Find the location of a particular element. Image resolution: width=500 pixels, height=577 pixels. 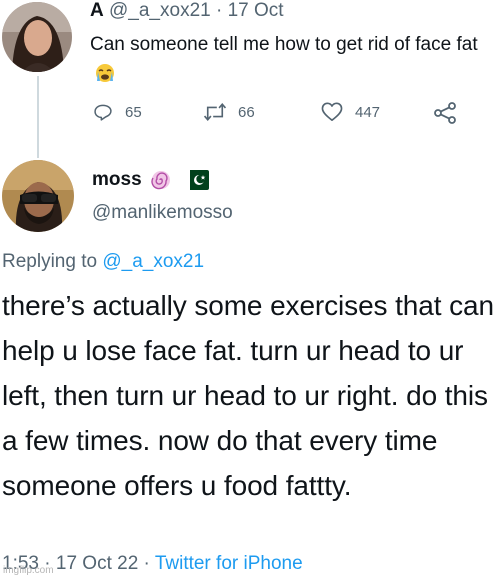

like-count: 447 is located at coordinates (368, 112).